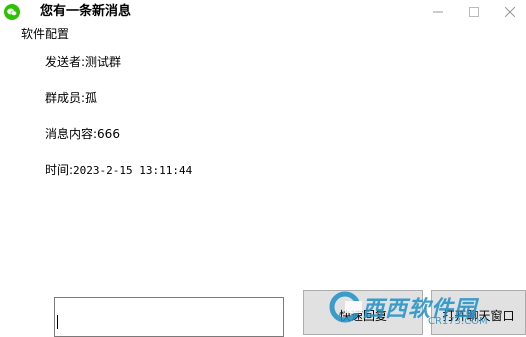 Image resolution: width=526 pixels, height=337 pixels. What do you see at coordinates (71, 98) in the screenshot?
I see `members-text: 群成员:孤` at bounding box center [71, 98].